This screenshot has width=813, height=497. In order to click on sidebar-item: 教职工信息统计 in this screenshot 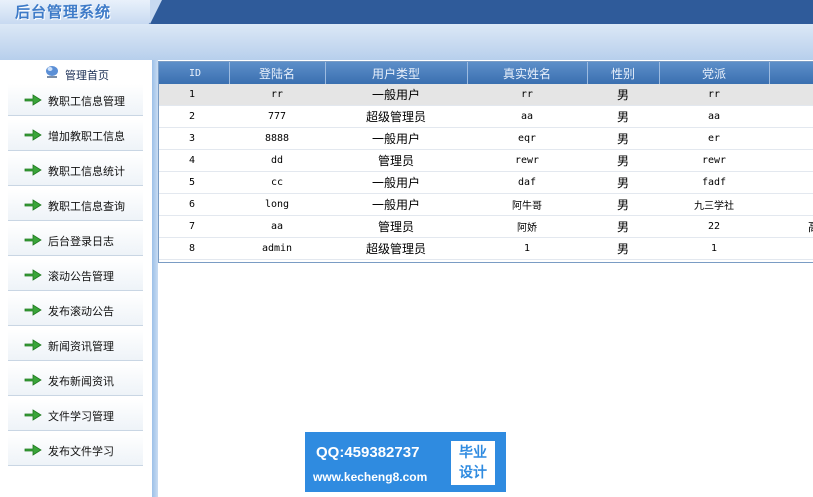, I will do `click(75, 170)`.